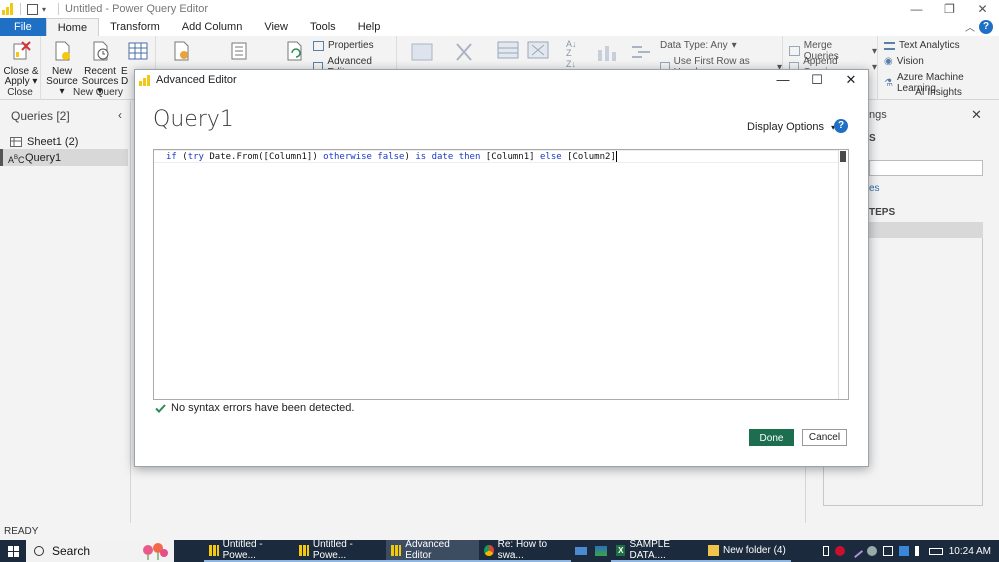 This screenshot has height=562, width=999. What do you see at coordinates (181, 51) in the screenshot?
I see `data-source-settings-icon` at bounding box center [181, 51].